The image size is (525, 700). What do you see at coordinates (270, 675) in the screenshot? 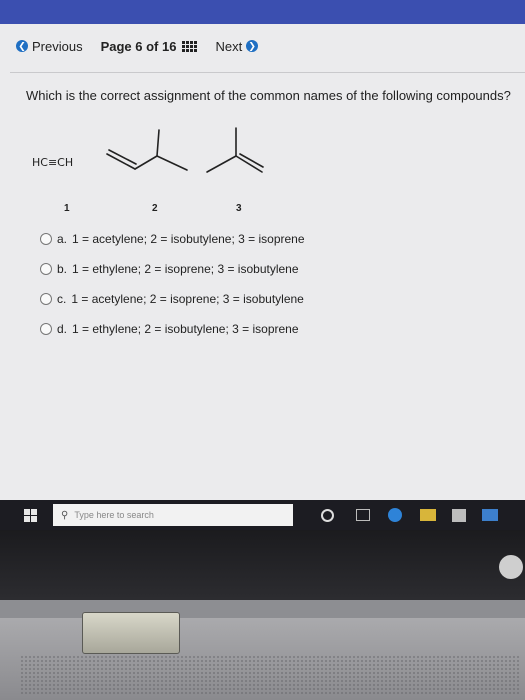
I see `speaker-grille` at bounding box center [270, 675].